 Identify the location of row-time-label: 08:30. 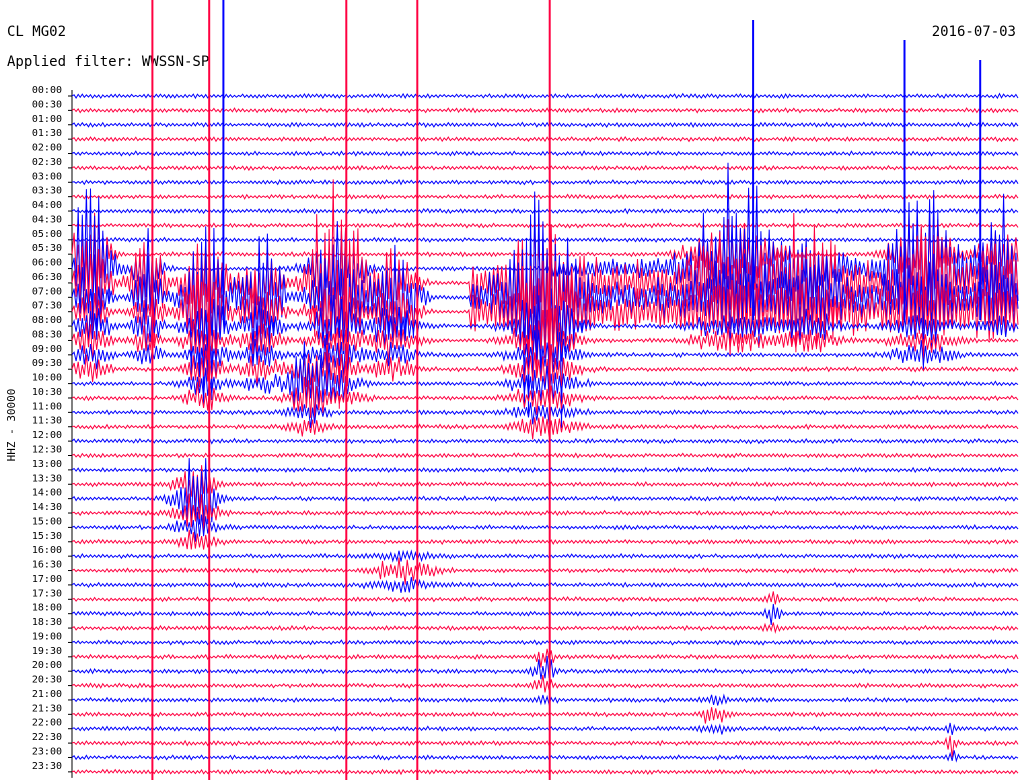
(47, 334).